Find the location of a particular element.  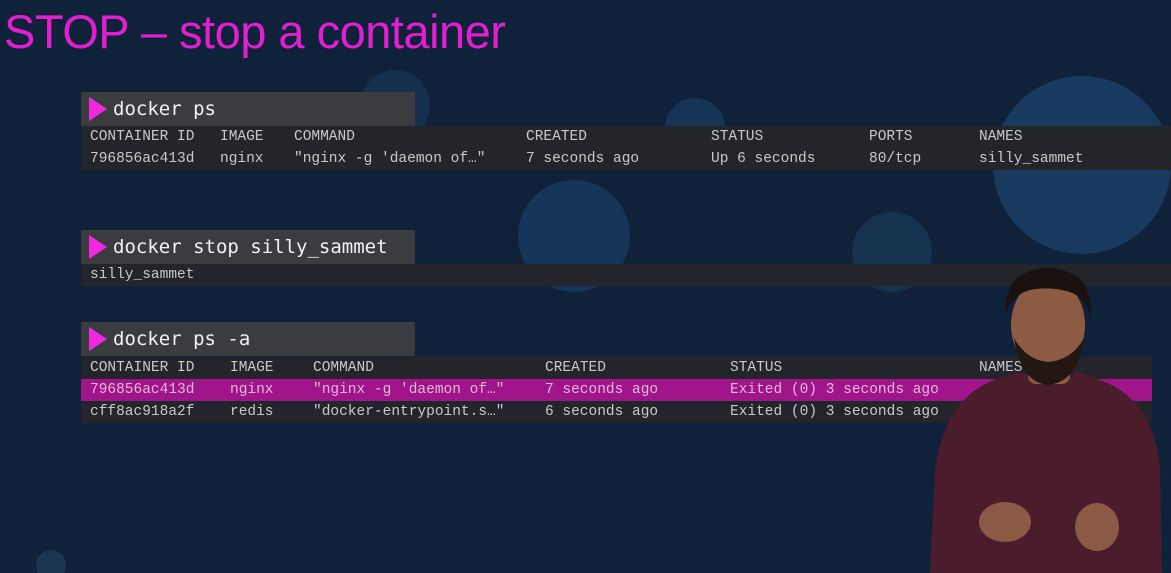

presenter-video-overlay is located at coordinates (1046, 420).